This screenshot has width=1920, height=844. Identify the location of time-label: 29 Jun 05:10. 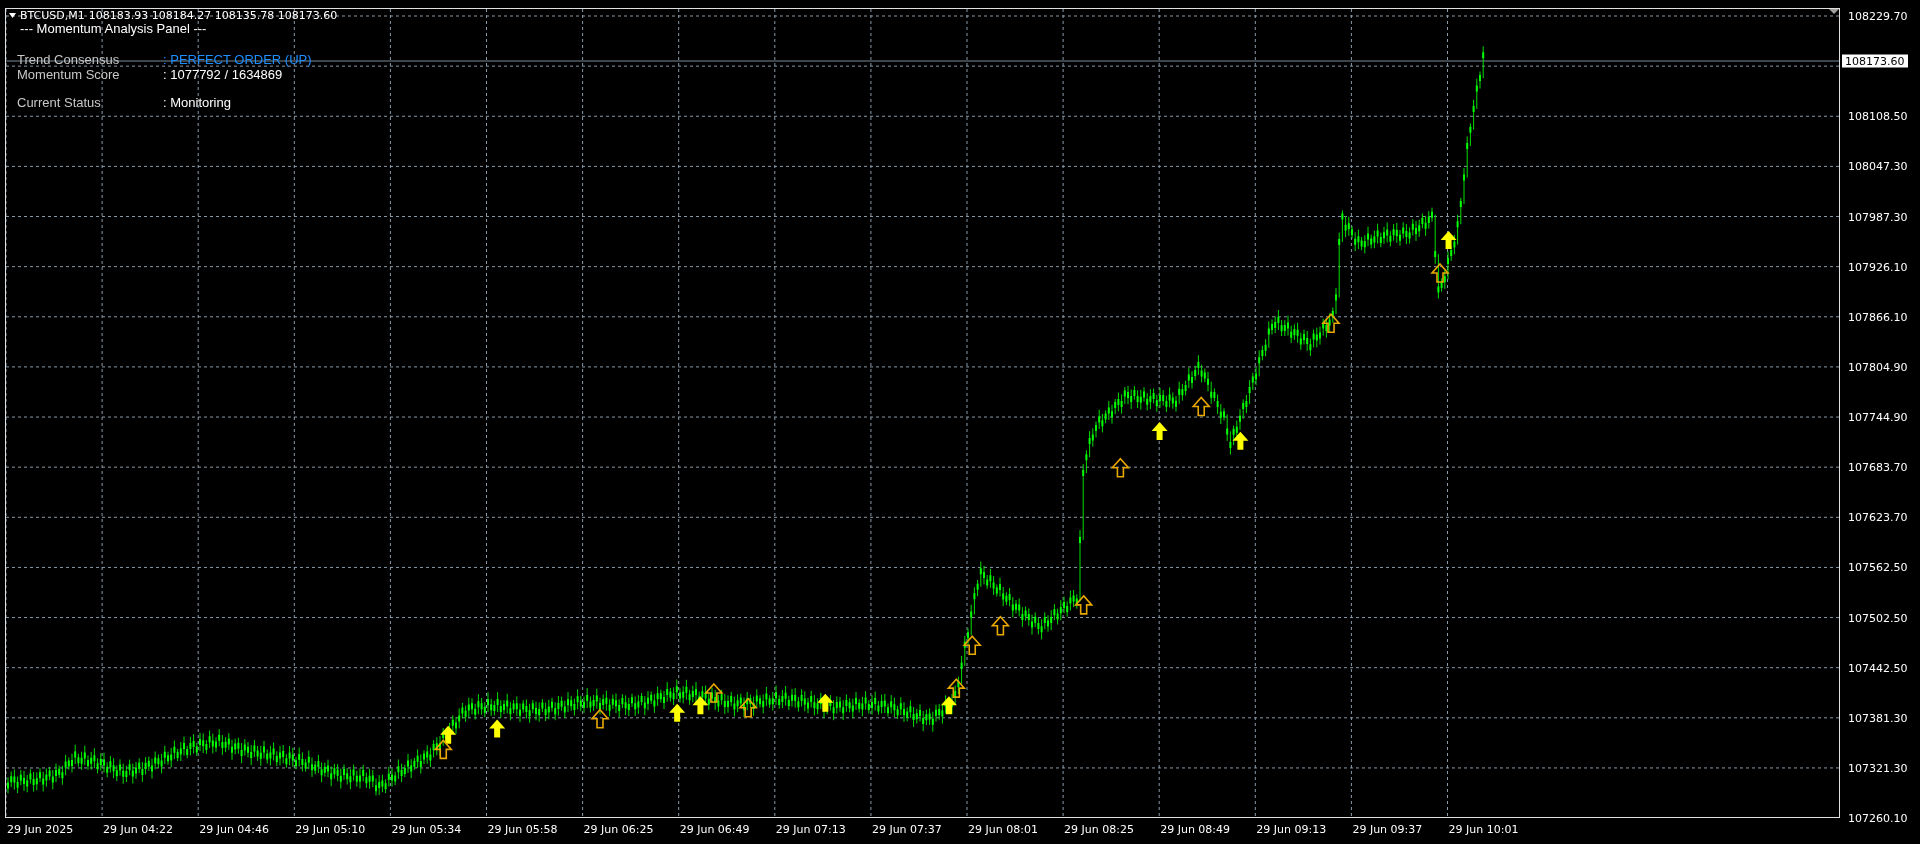
(330, 829).